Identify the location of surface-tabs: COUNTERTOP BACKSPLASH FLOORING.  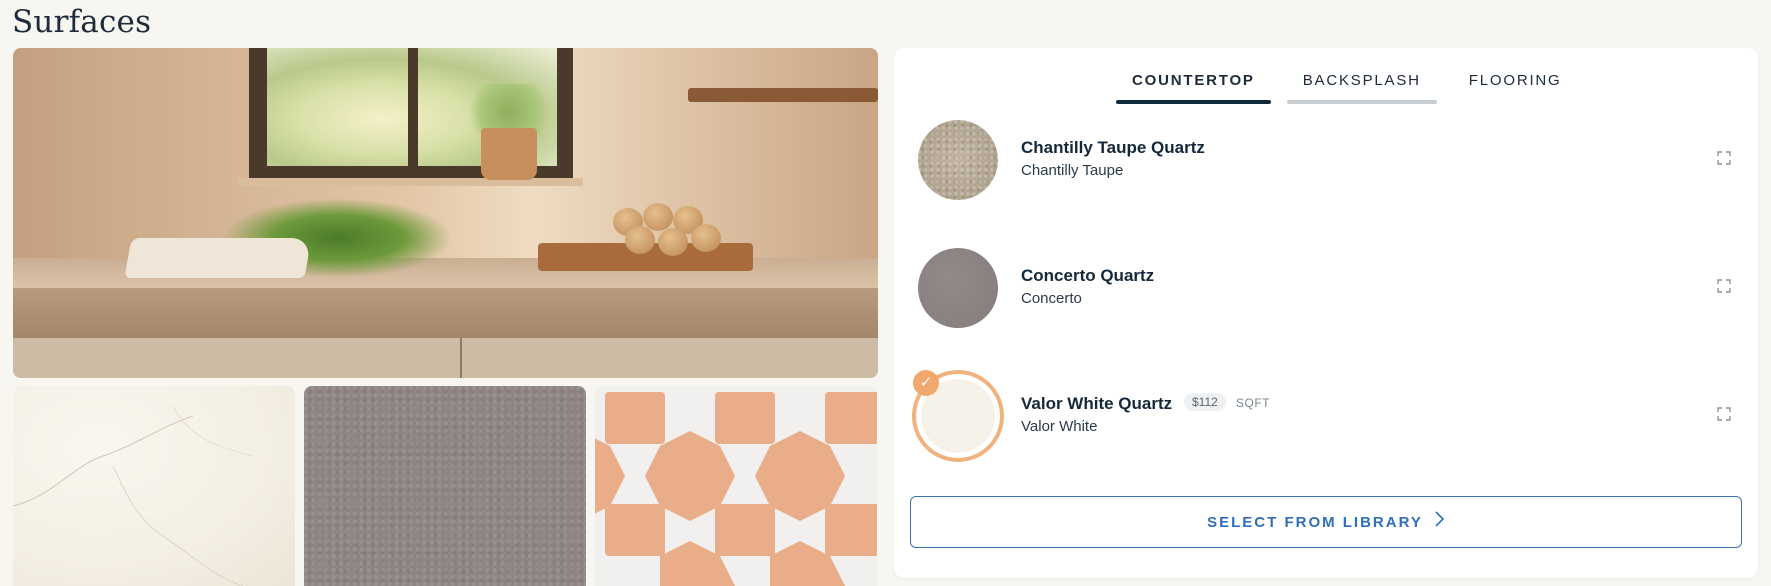
(1347, 80).